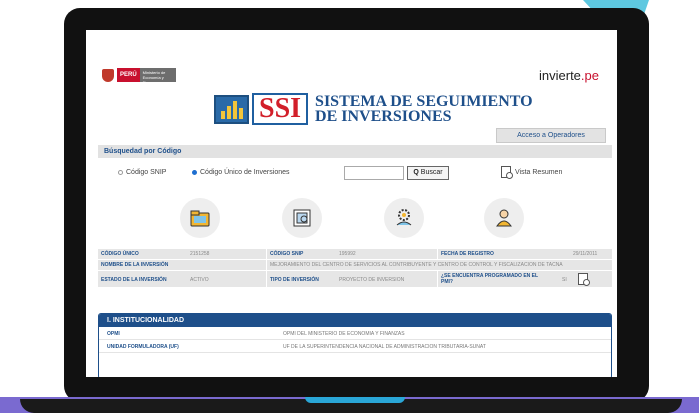 Image resolution: width=699 pixels, height=413 pixels. I want to click on estado-label: ESTADO DE LA INVERSIÓN, so click(134, 280).